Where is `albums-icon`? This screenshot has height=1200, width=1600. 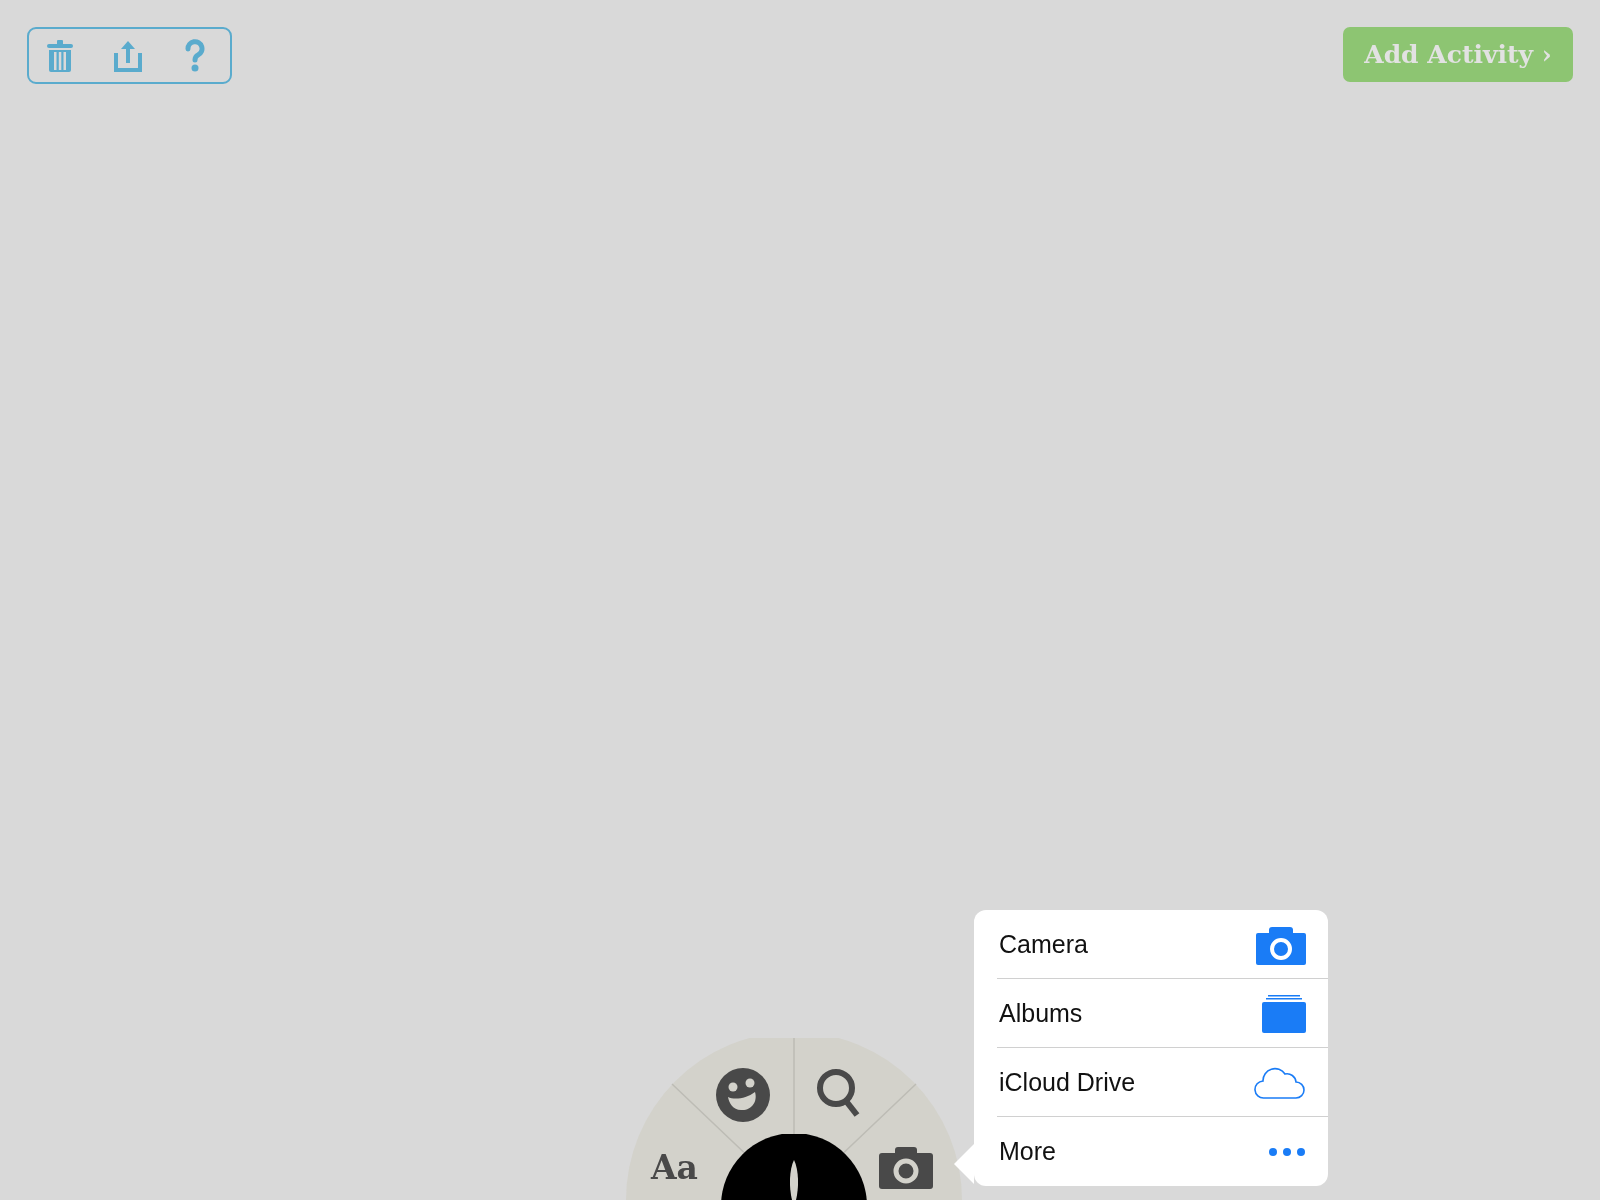
albums-icon is located at coordinates (1284, 1013).